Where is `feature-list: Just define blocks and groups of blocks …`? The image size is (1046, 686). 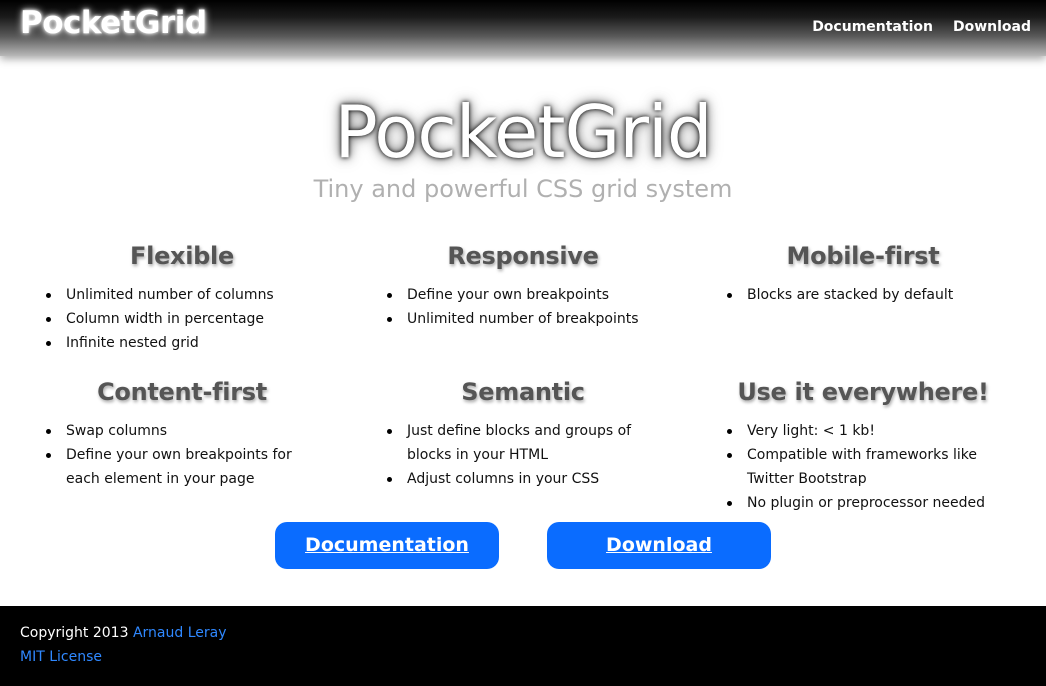 feature-list: Just define blocks and groups of blocks … is located at coordinates (523, 455).